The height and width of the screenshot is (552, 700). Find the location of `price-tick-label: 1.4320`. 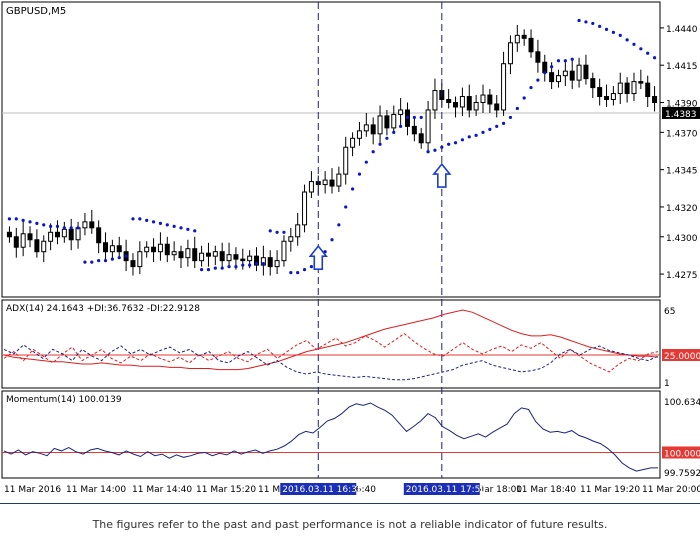

price-tick-label: 1.4320 is located at coordinates (682, 209).